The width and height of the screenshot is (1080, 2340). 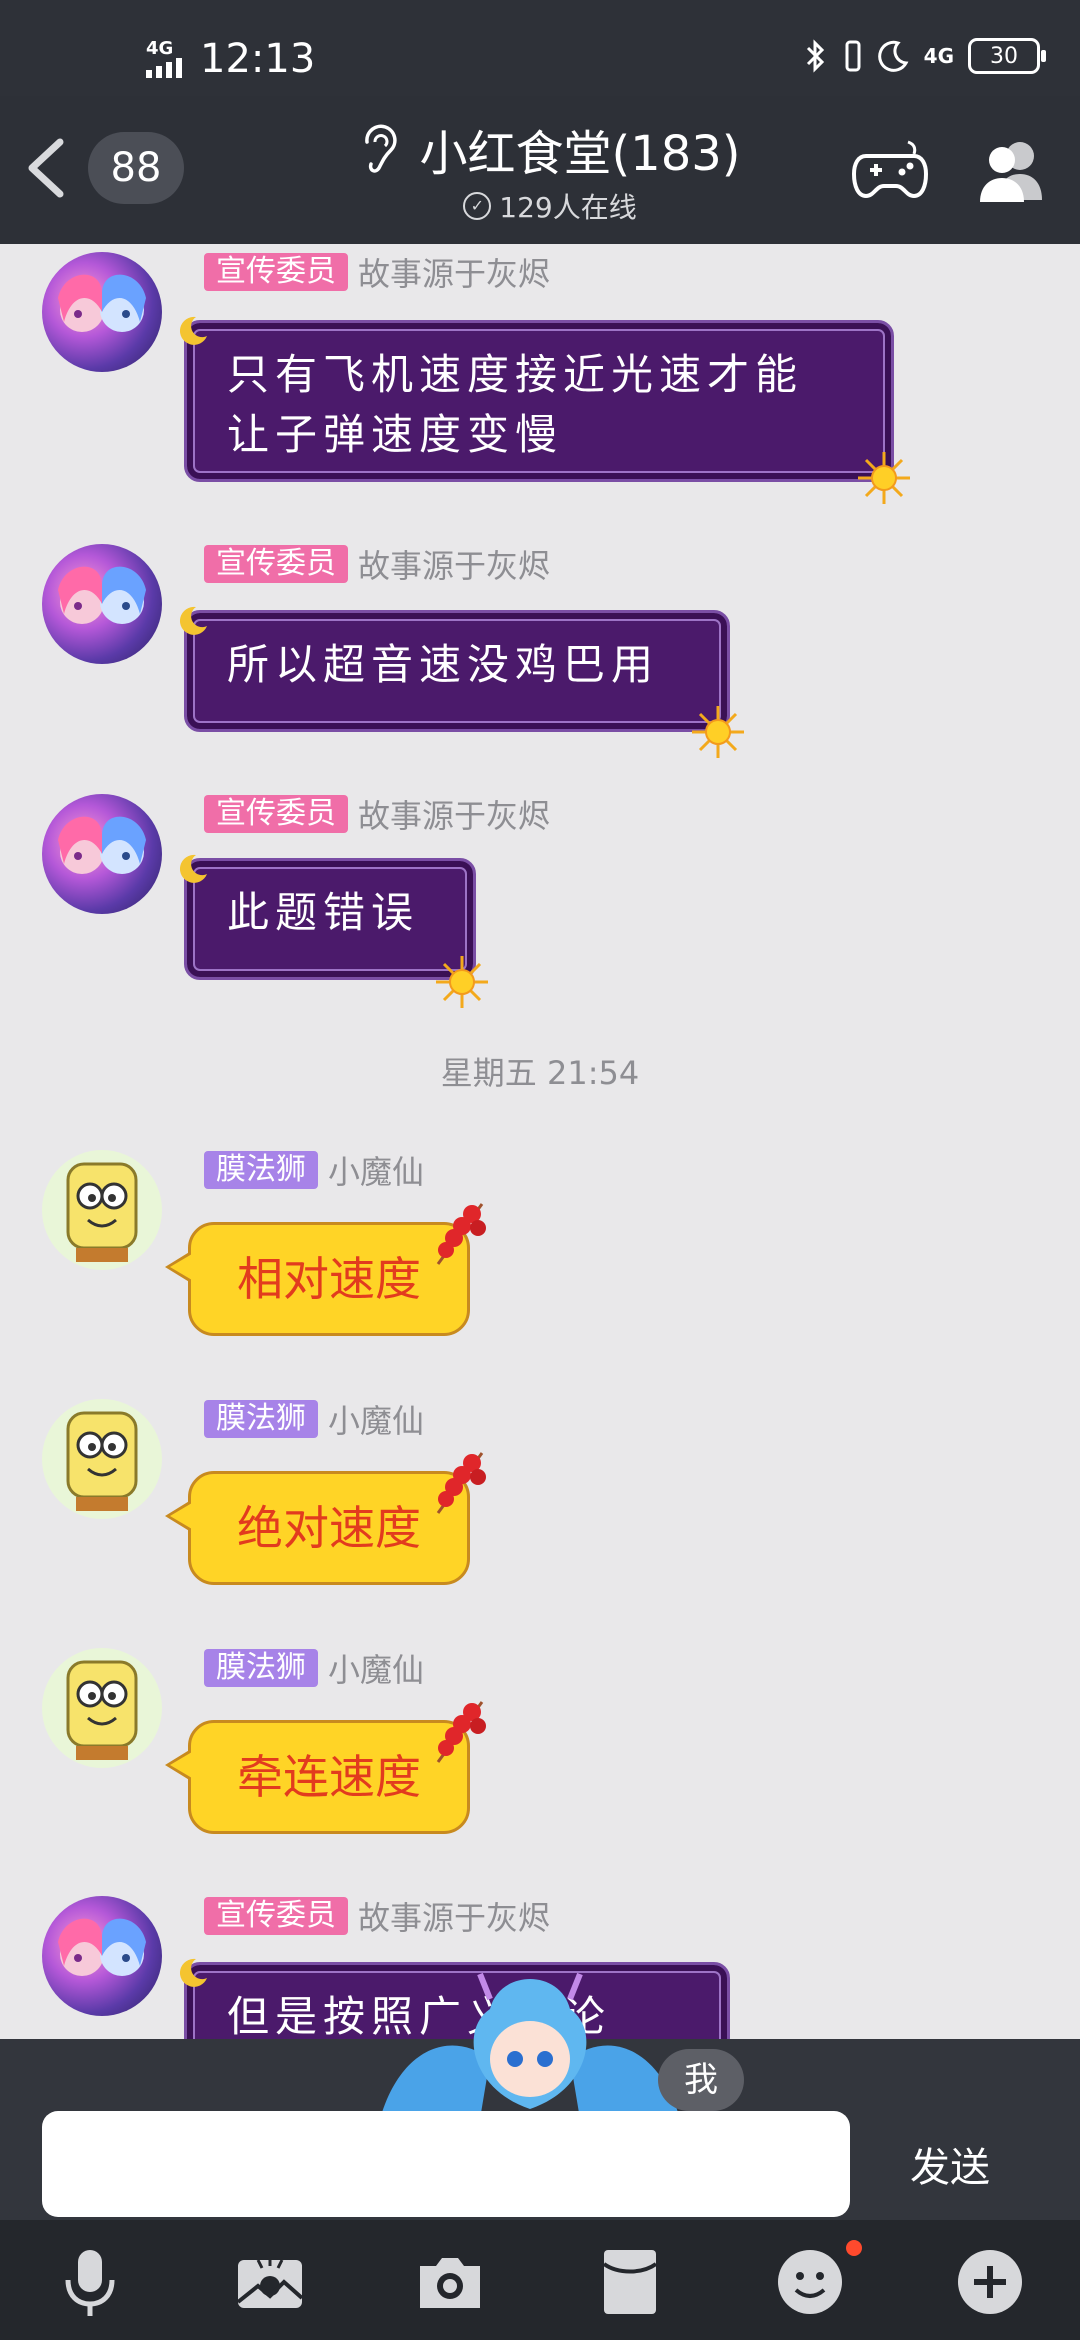 I want to click on status-bar: 4G 12:13 4G 30, so click(x=540, y=48).